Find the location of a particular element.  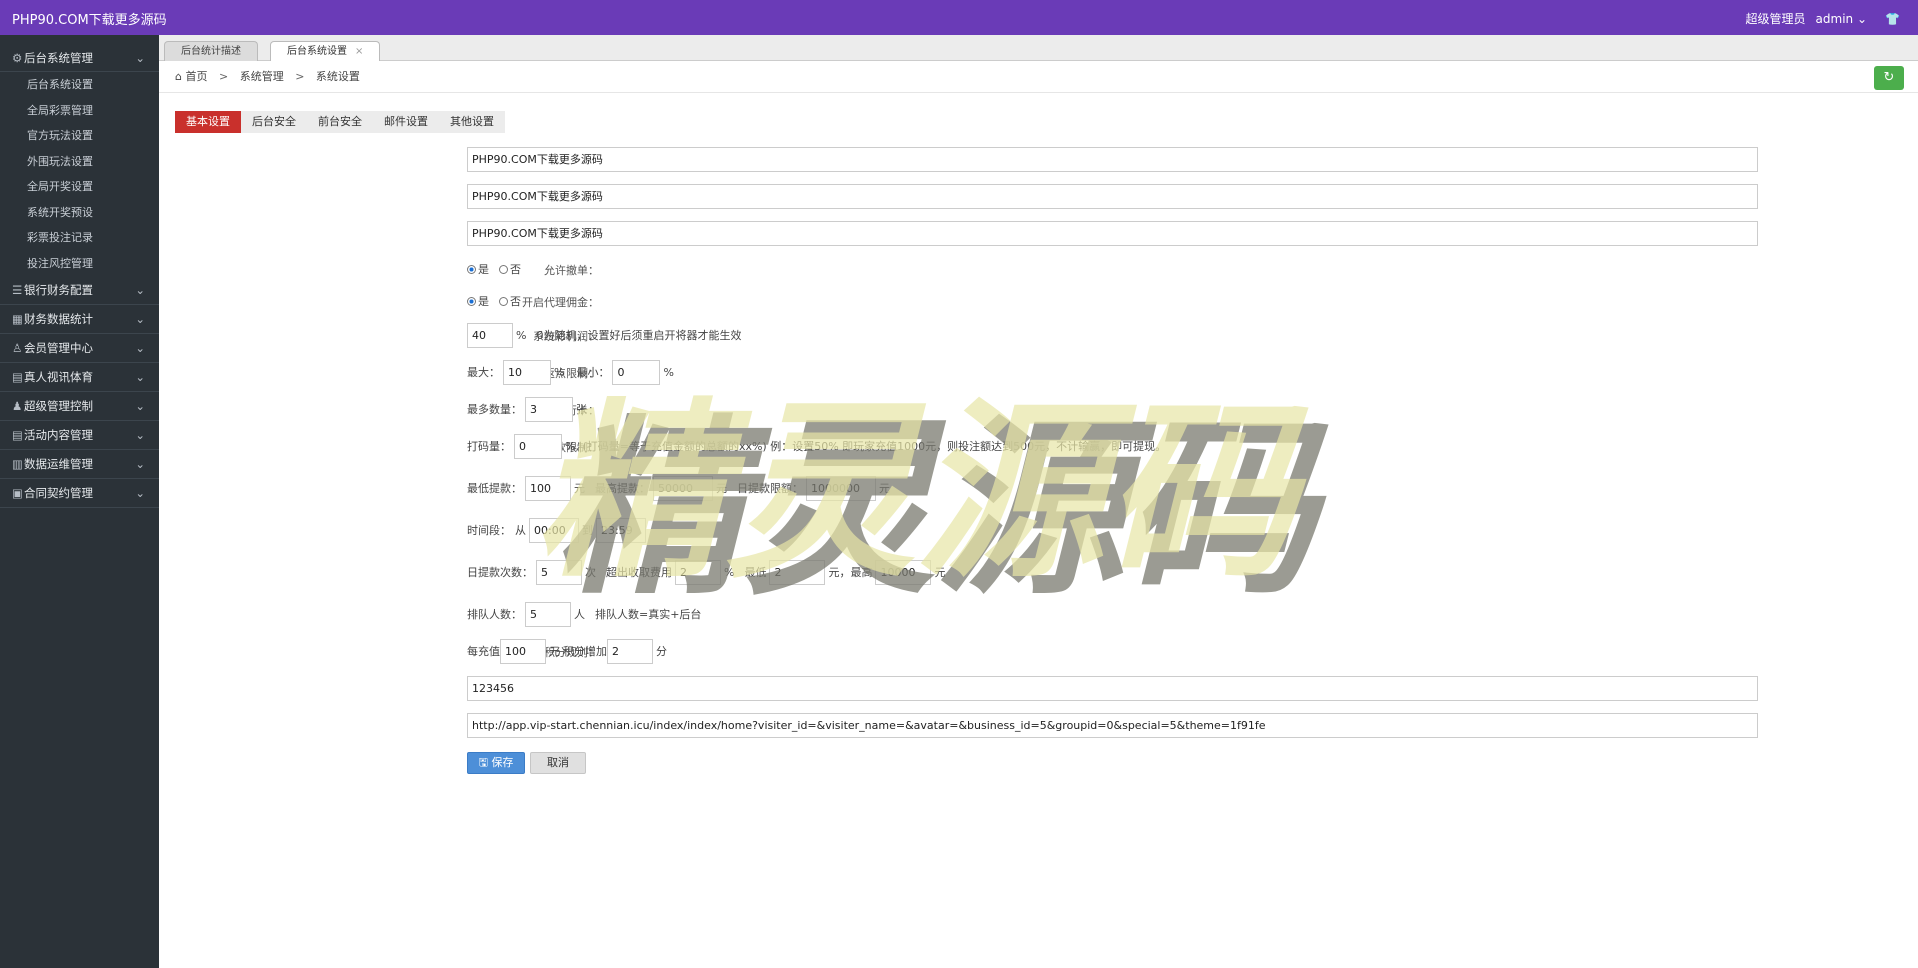

bet-amount-label: 打码量： is located at coordinates (489, 446).